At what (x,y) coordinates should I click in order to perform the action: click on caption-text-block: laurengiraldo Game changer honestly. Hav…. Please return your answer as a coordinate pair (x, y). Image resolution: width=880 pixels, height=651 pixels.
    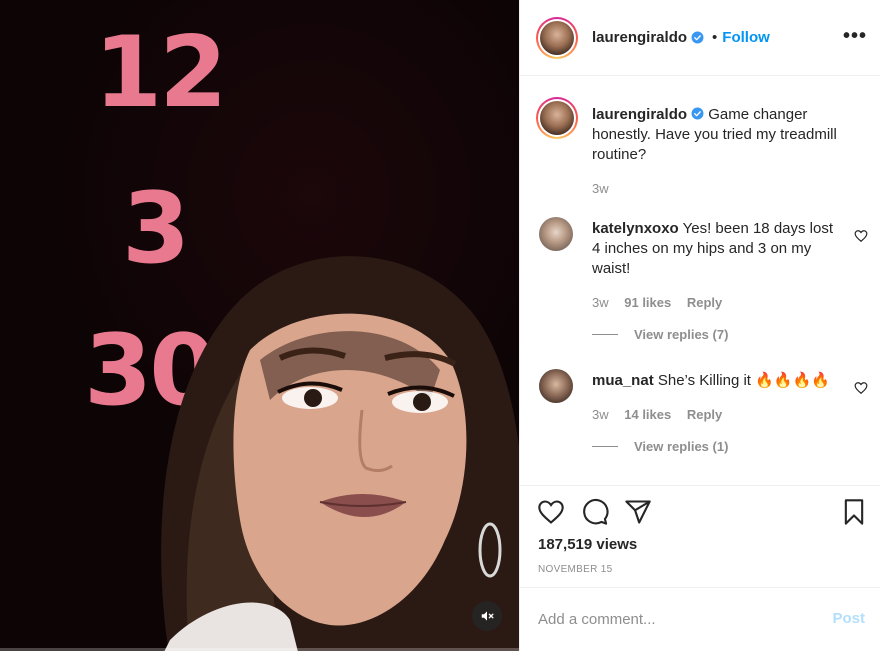
    Looking at the image, I should click on (727, 152).